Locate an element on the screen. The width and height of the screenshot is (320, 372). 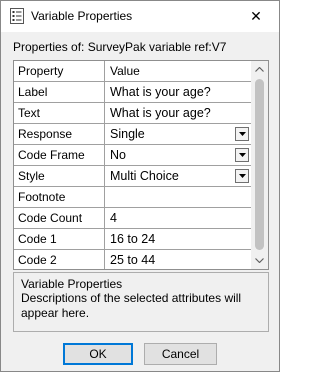
property-name-cell: Text is located at coordinates (59, 113).